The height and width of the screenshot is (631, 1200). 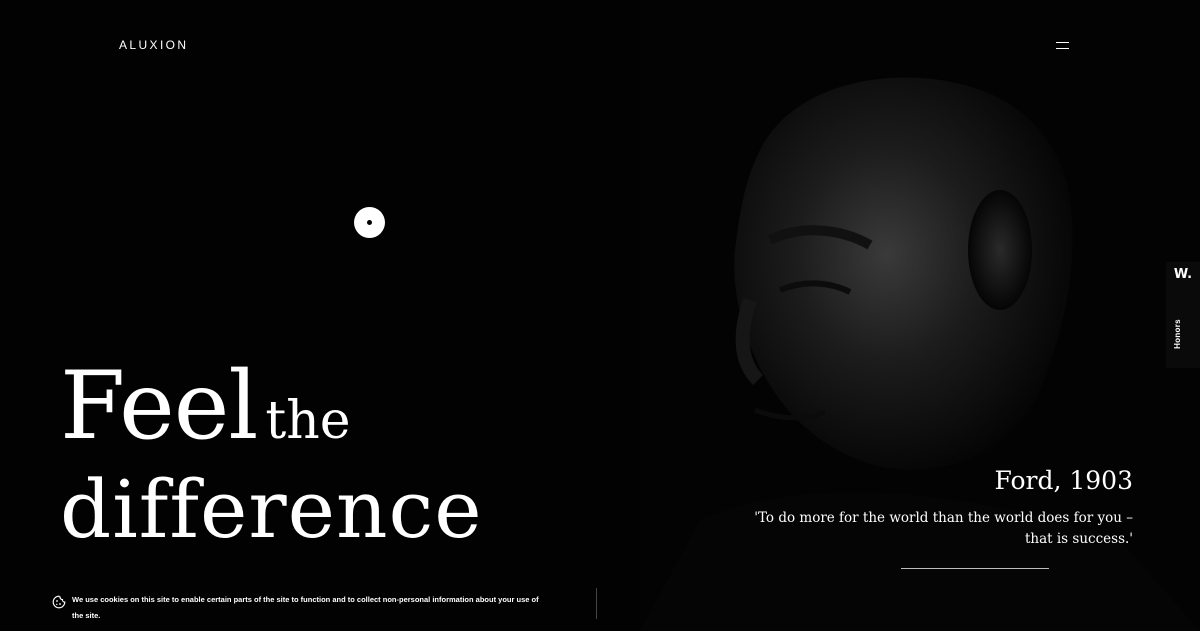 What do you see at coordinates (153, 45) in the screenshot?
I see `brand-logo: ALUXION` at bounding box center [153, 45].